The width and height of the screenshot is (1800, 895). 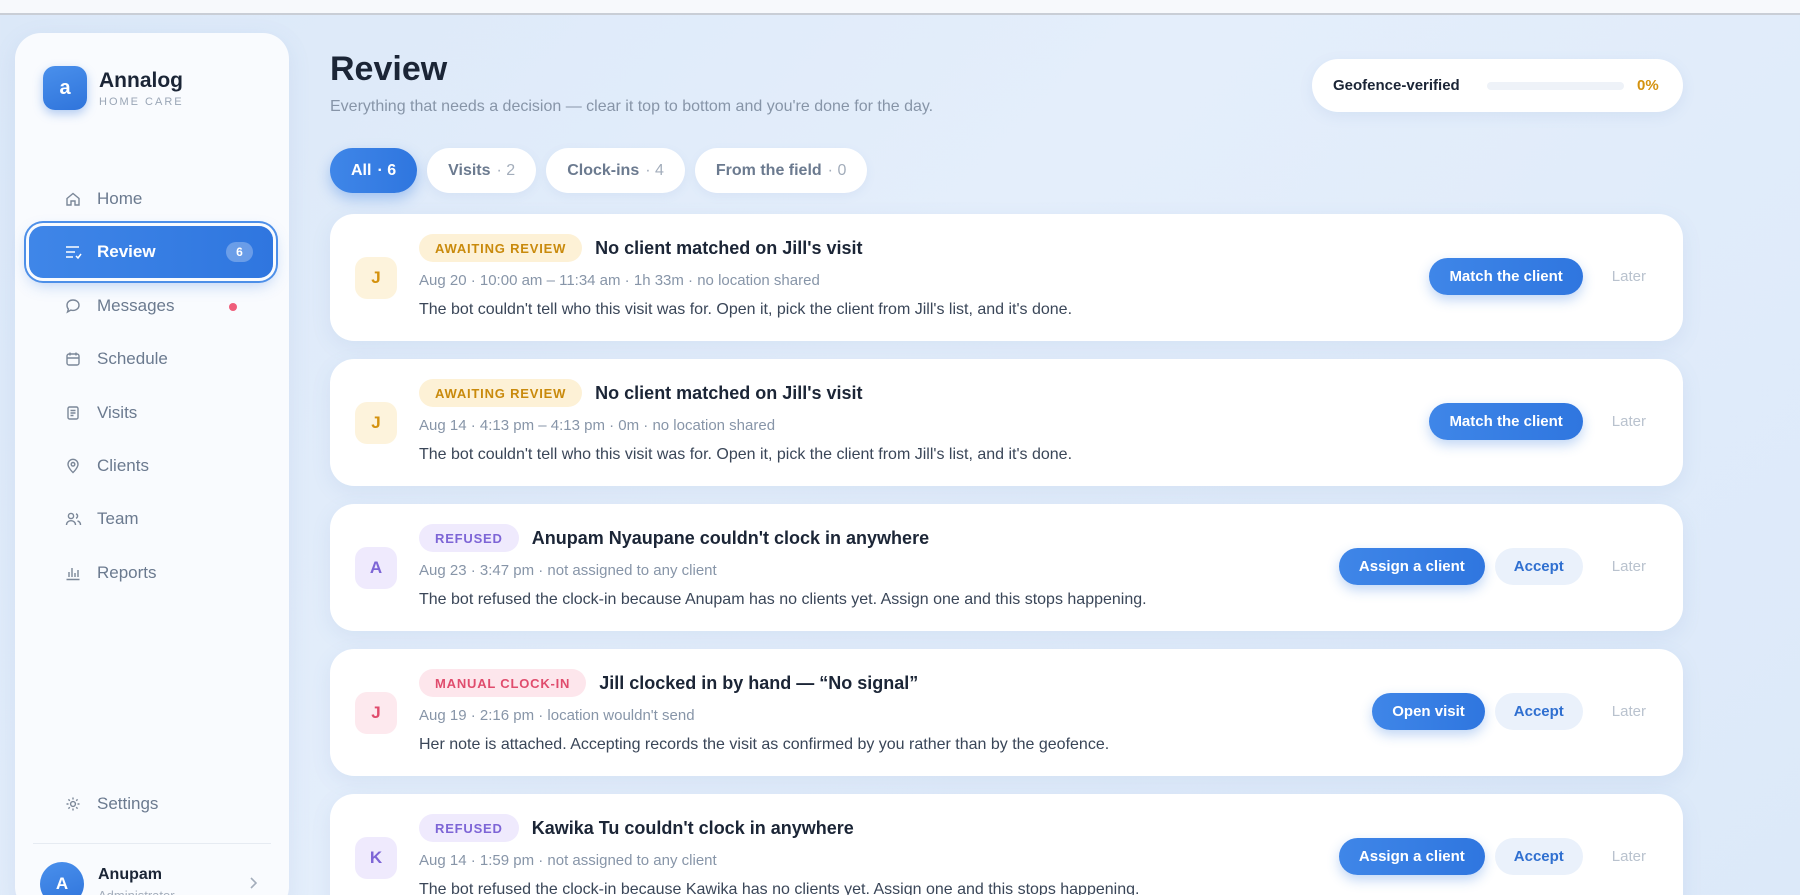 I want to click on sidebar-item-label: Clients, so click(x=123, y=465).